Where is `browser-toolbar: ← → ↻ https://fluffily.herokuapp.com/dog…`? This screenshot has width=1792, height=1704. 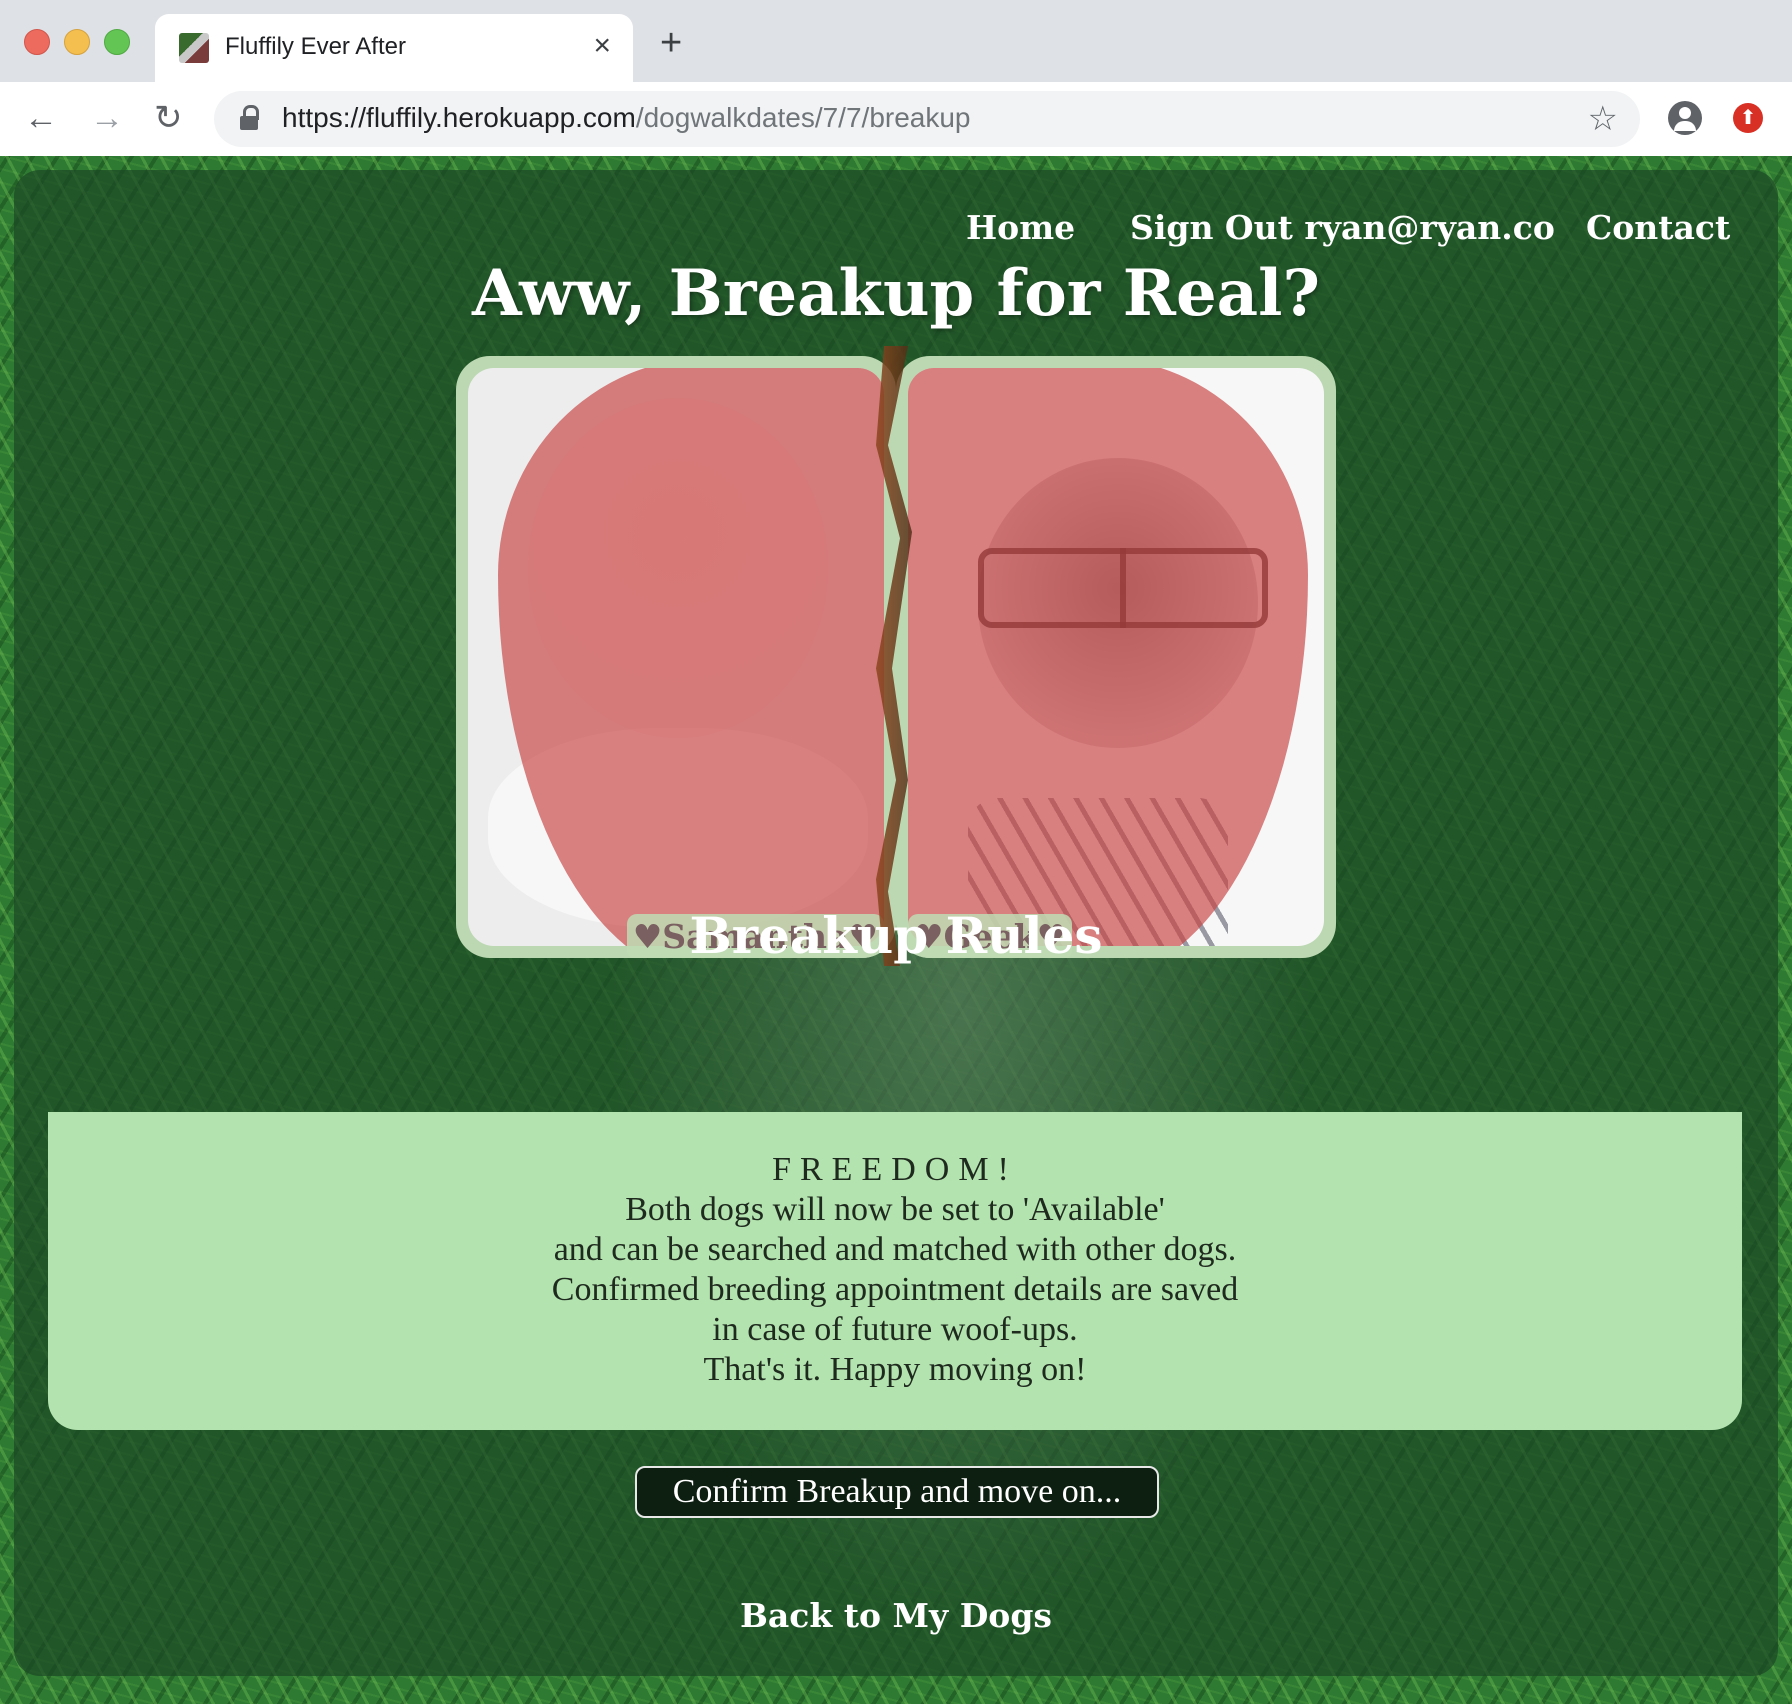
browser-toolbar: ← → ↻ https://fluffily.herokuapp.com/dog… is located at coordinates (896, 119).